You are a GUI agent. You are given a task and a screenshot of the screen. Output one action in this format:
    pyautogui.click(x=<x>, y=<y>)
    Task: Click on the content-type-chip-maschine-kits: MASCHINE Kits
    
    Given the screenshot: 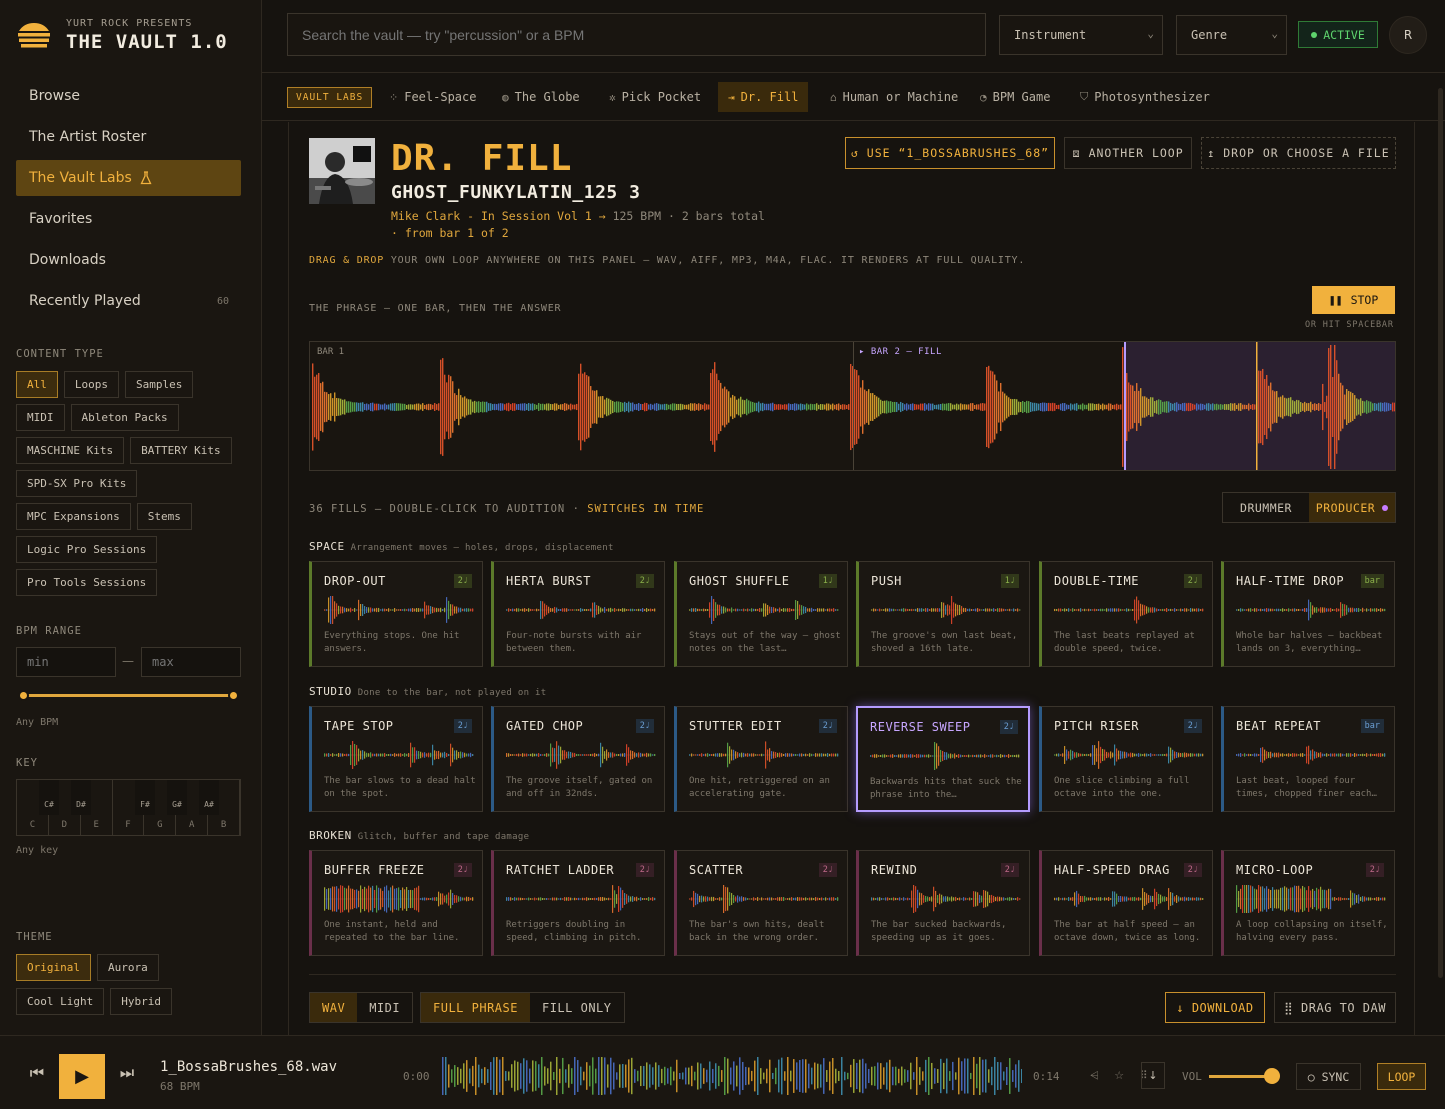 What is the action you would take?
    pyautogui.click(x=70, y=450)
    